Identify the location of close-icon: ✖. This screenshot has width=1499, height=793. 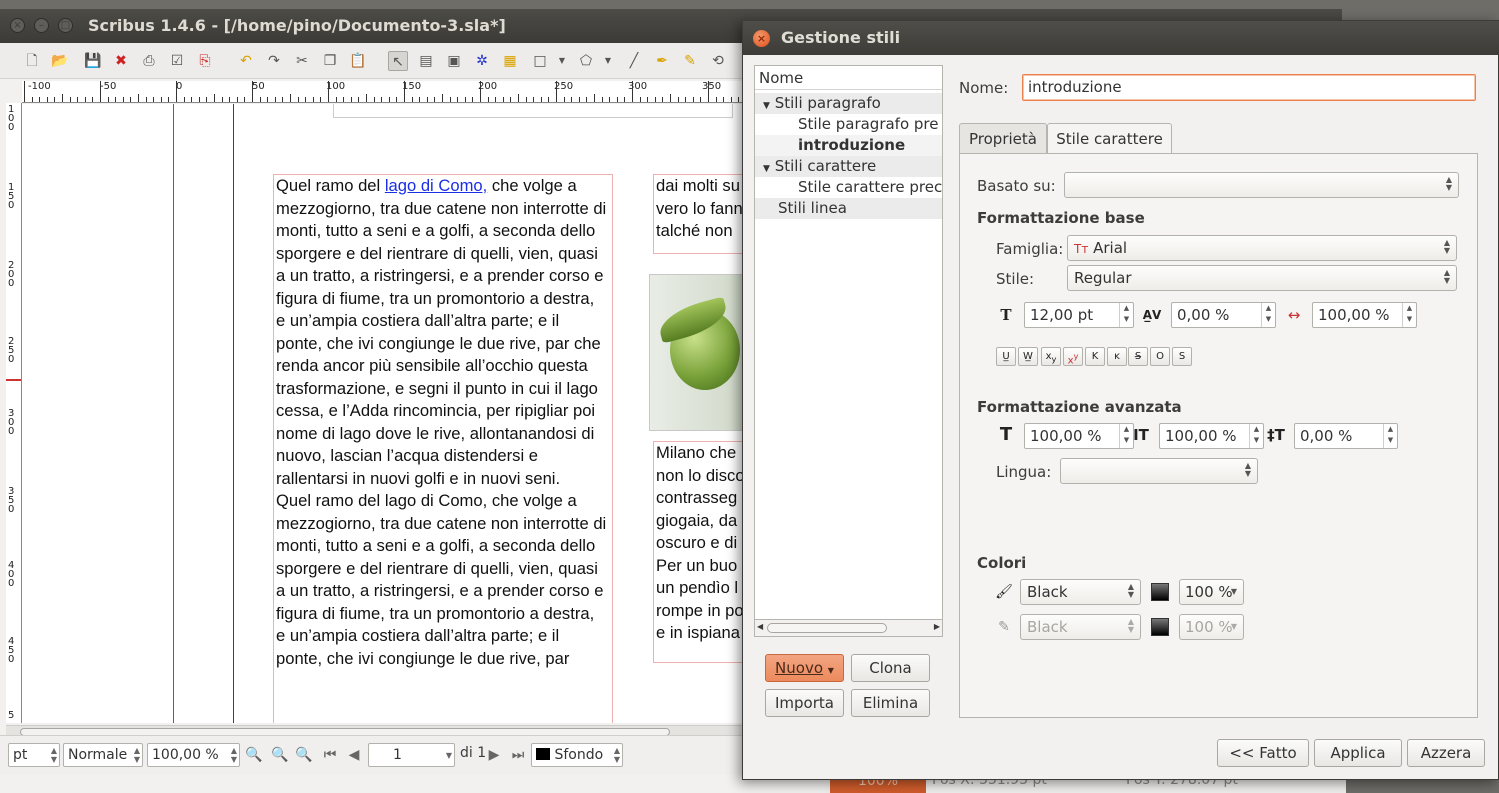
(121, 61).